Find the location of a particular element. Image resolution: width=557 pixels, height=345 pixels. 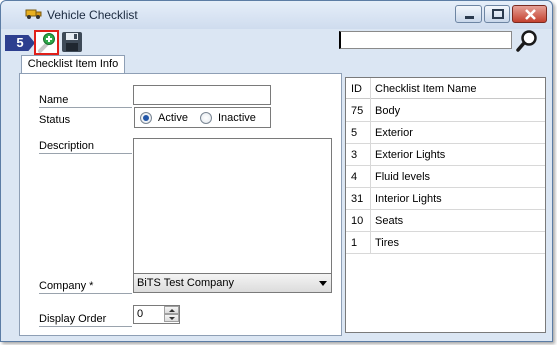

magnifier-icon is located at coordinates (526, 41).